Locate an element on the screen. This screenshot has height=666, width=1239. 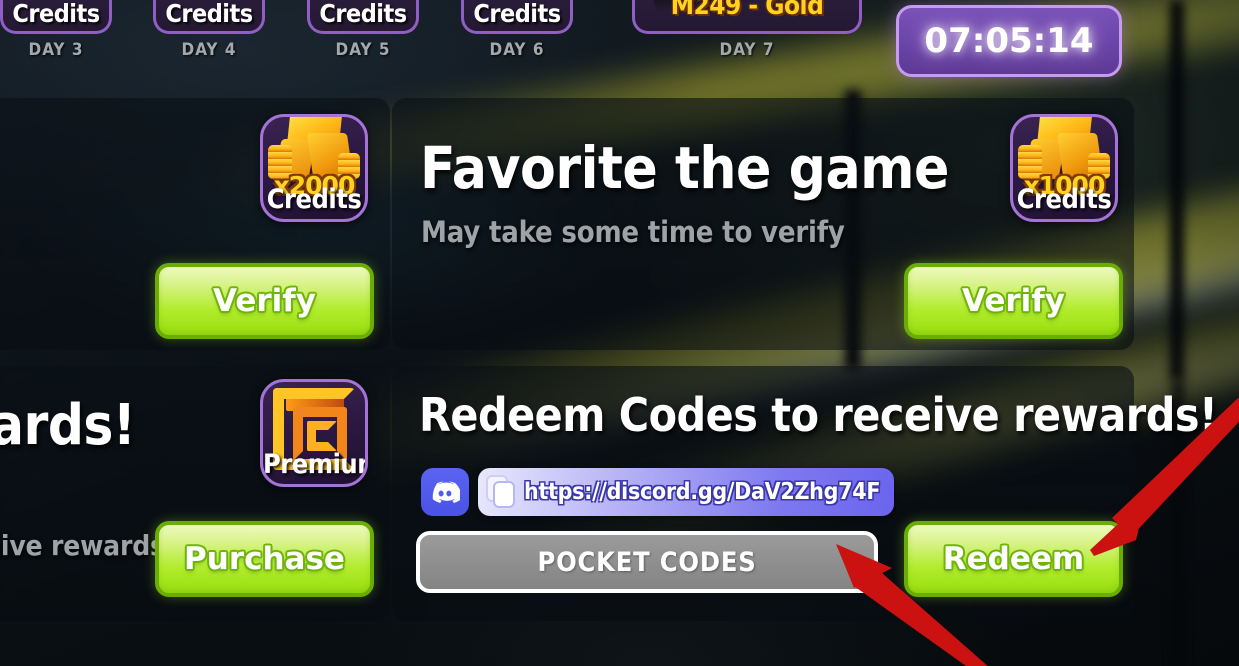
day-caption: DAY 3 is located at coordinates (56, 50).